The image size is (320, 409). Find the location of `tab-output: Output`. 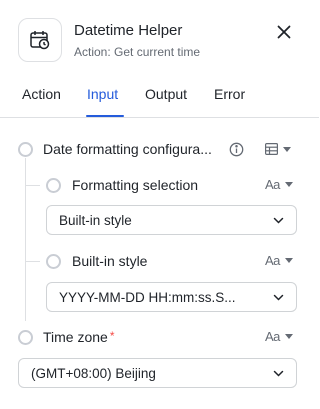

tab-output: Output is located at coordinates (166, 94).